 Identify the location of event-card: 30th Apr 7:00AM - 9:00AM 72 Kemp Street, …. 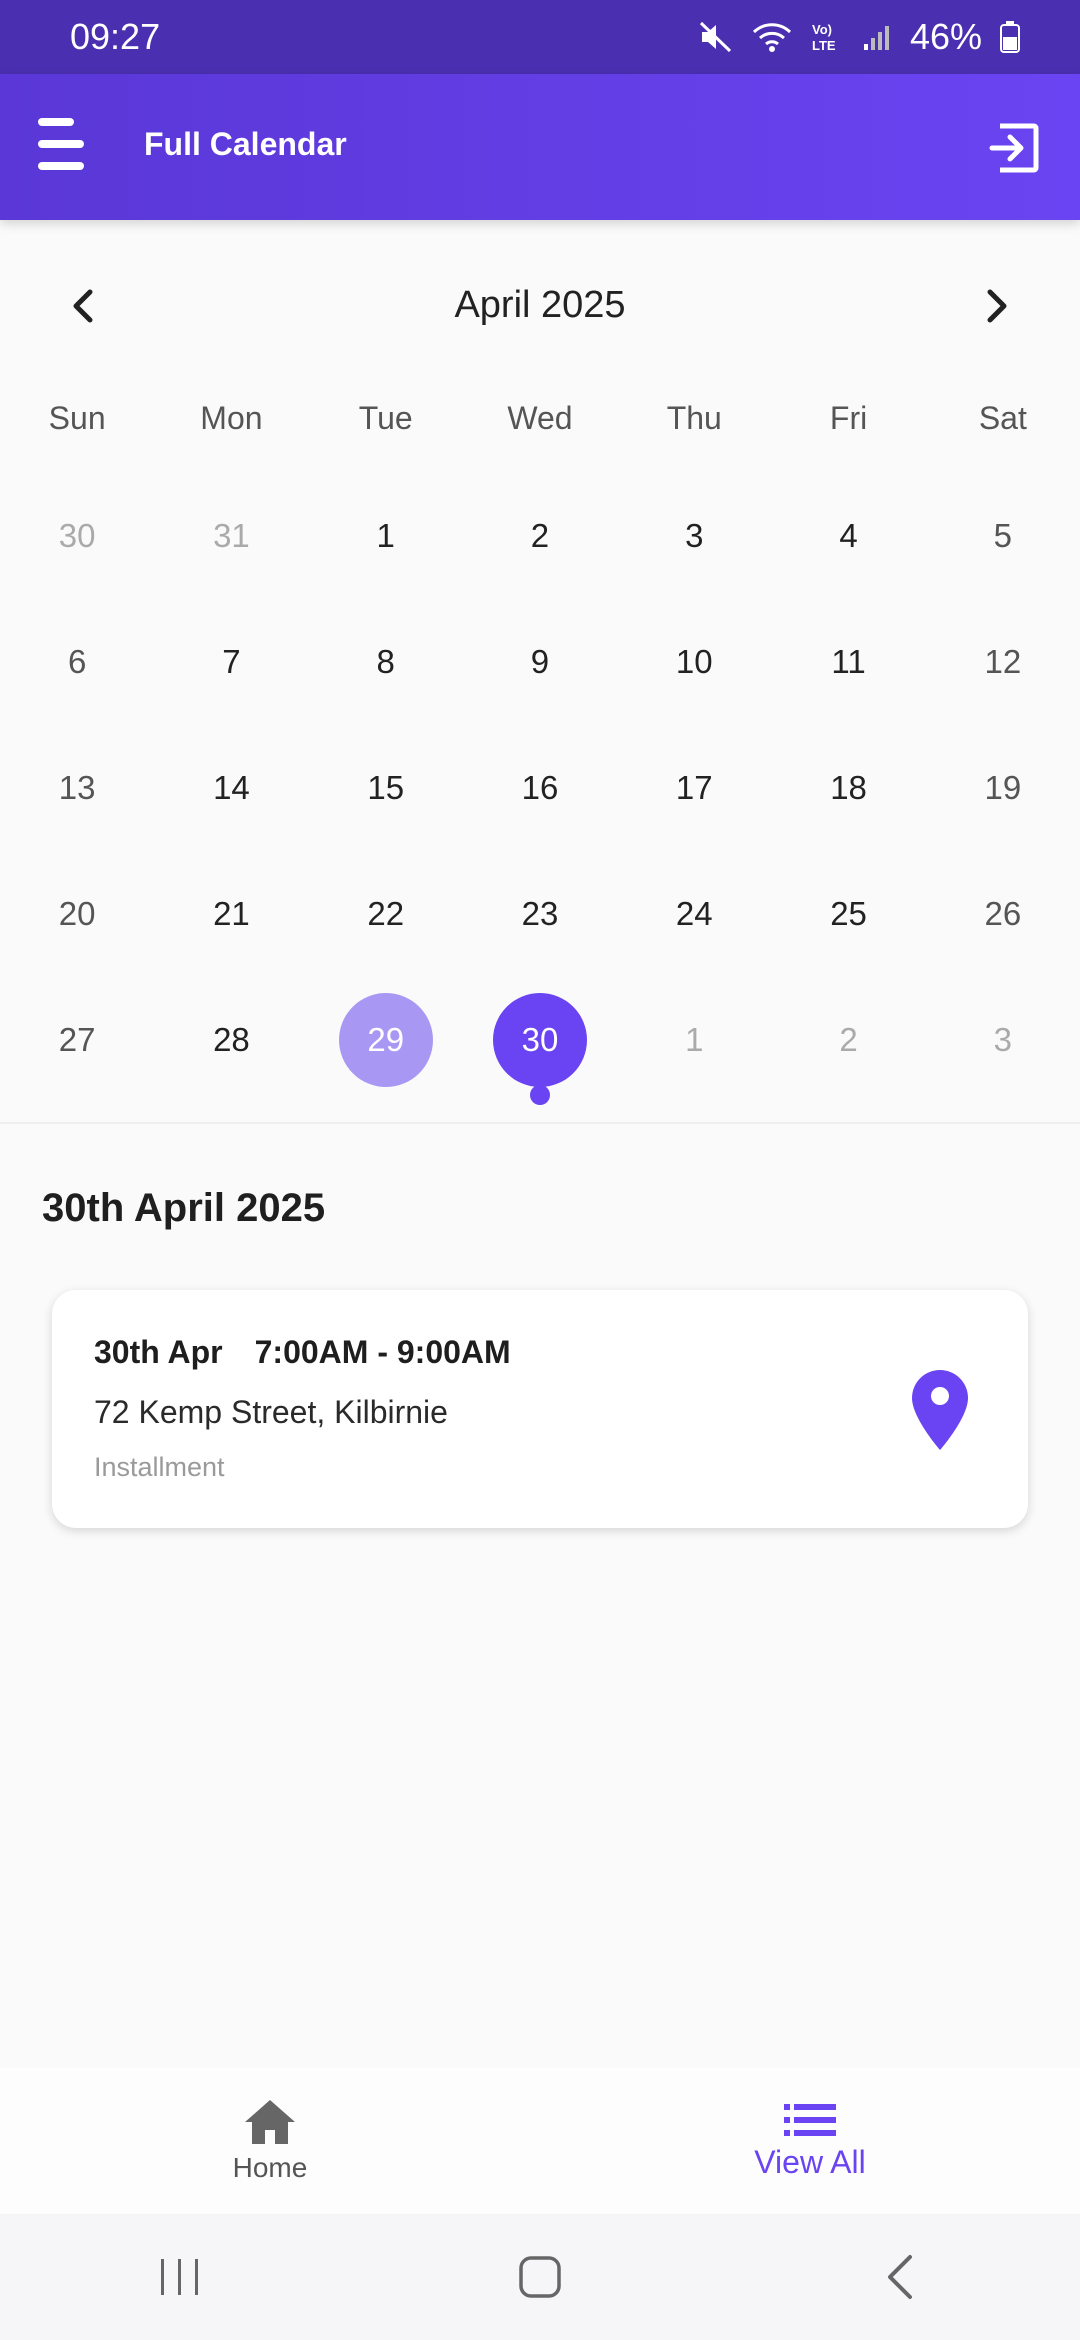
(540, 1409).